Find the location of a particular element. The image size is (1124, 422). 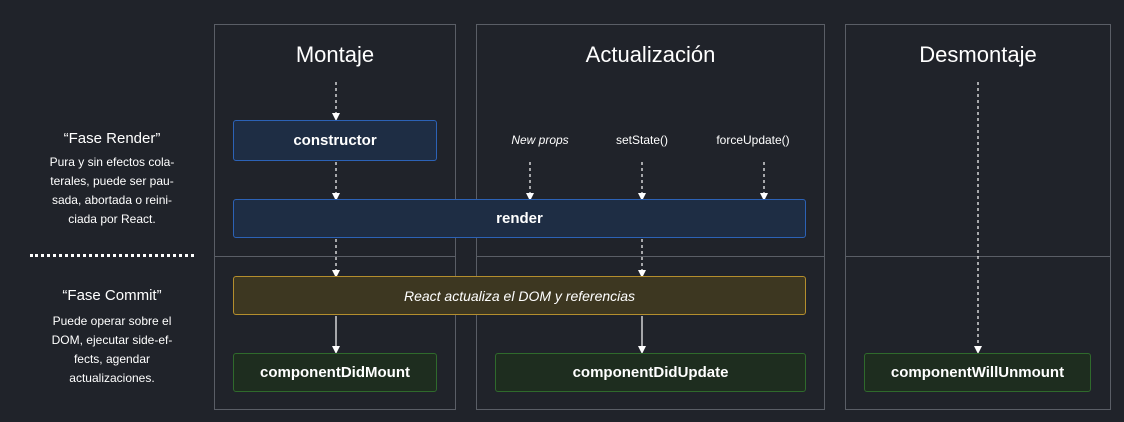

component-did-update-box: componentDidUpdate is located at coordinates (650, 372).